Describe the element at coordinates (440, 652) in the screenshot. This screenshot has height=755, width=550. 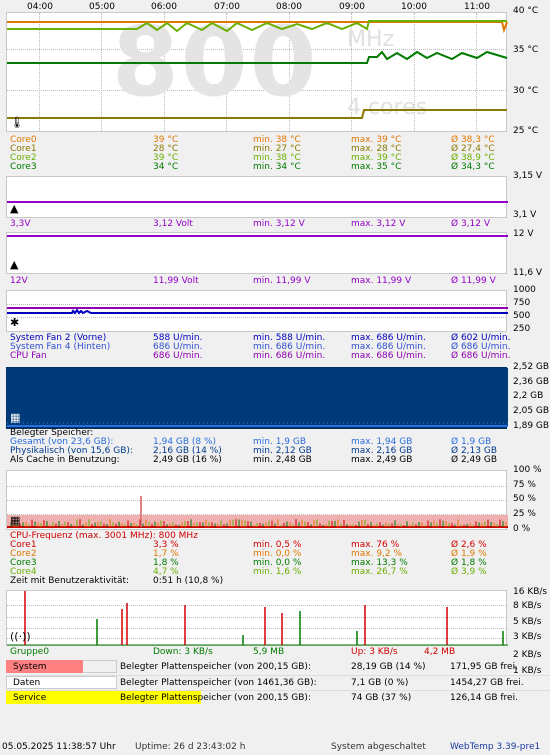
I see `upload-total: 4,2 MB` at that location.